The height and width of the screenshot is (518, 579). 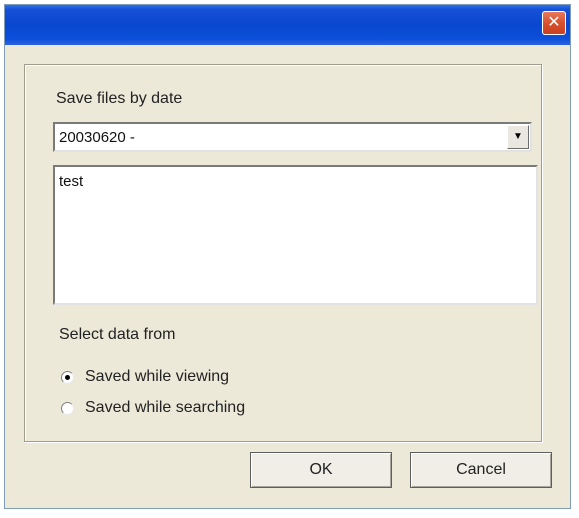 I want to click on title-bar: ✕, so click(x=287, y=25).